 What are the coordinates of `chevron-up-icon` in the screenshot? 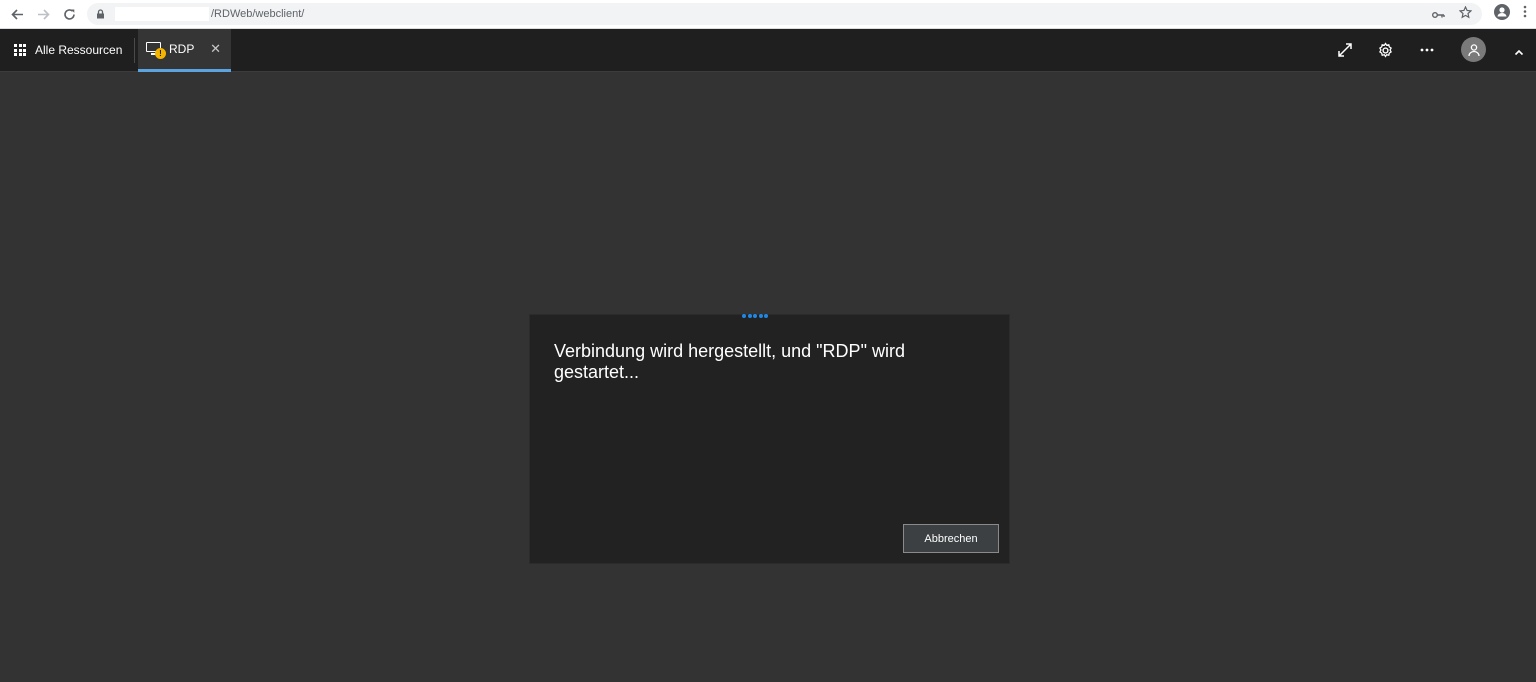 It's located at (1519, 52).